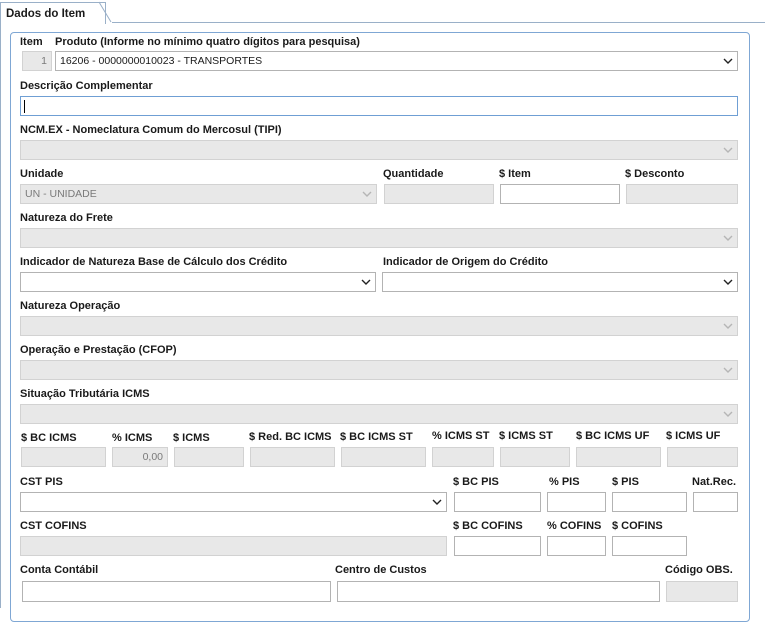  I want to click on produto-select: 16206 - 0000000010023 - TRANSPORTES, so click(396, 61).